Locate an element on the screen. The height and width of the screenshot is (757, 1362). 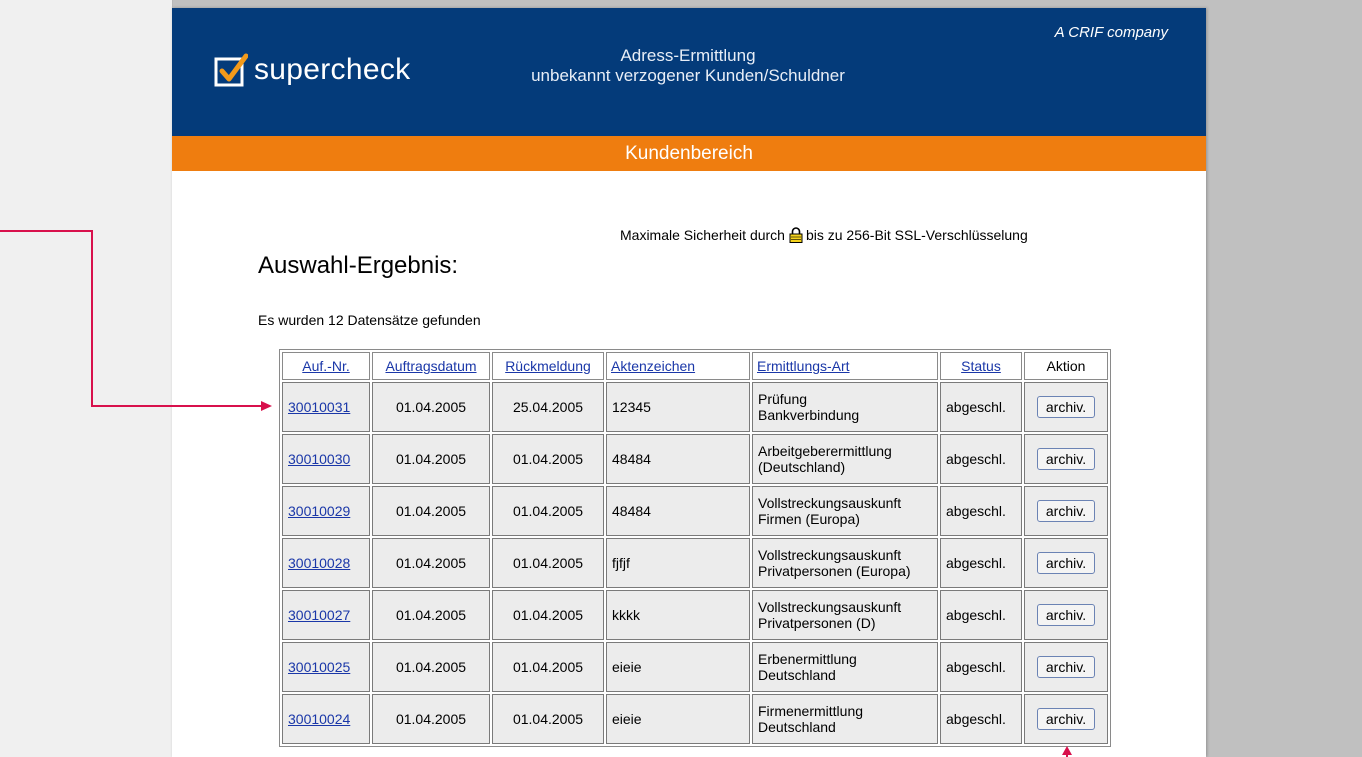
ermittlungs-art-line2: Firmen (Europa) is located at coordinates (809, 519).